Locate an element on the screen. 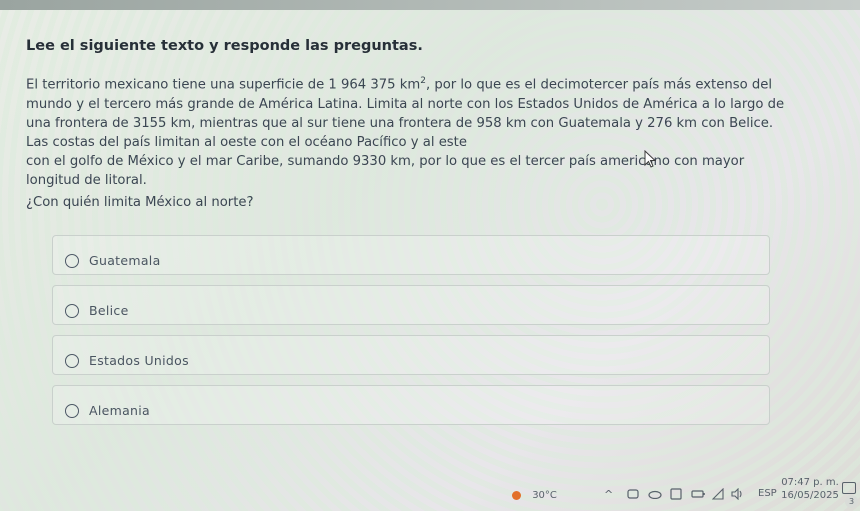 The width and height of the screenshot is (860, 511). weather-widget: 30°C is located at coordinates (534, 495).